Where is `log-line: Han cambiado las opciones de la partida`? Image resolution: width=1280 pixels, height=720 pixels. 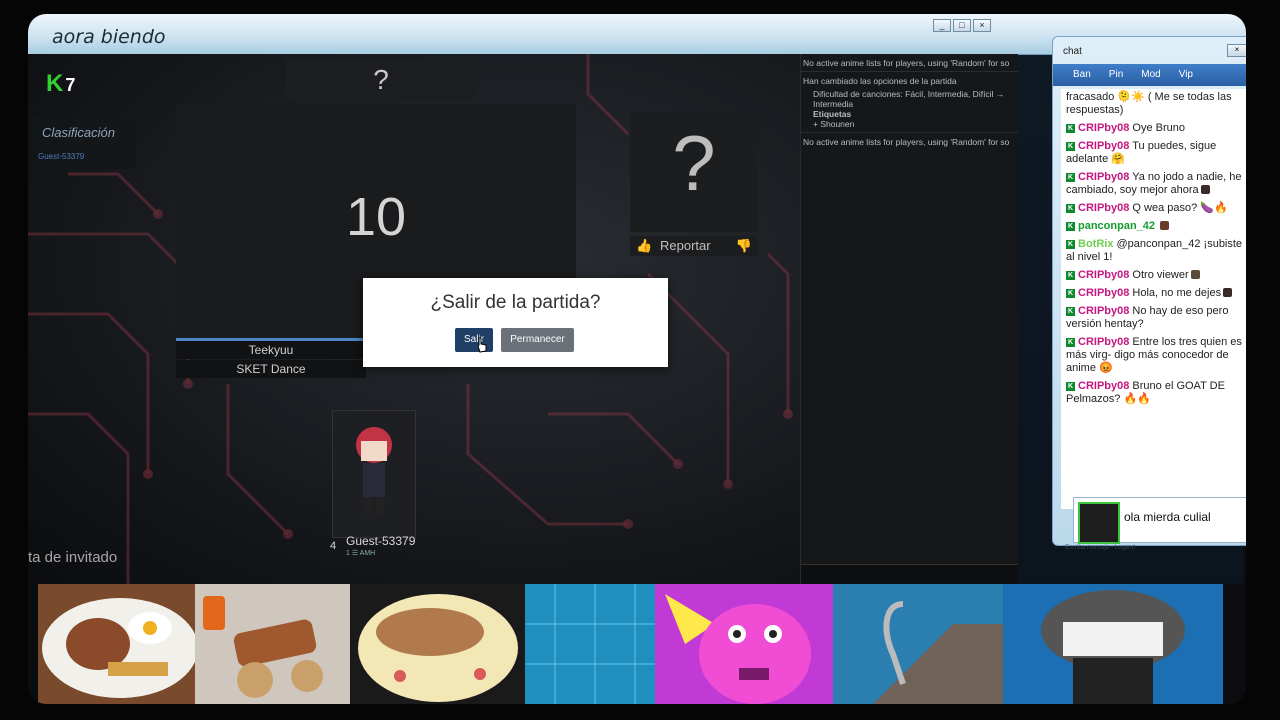 log-line: Han cambiado las opciones de la partida is located at coordinates (909, 78).